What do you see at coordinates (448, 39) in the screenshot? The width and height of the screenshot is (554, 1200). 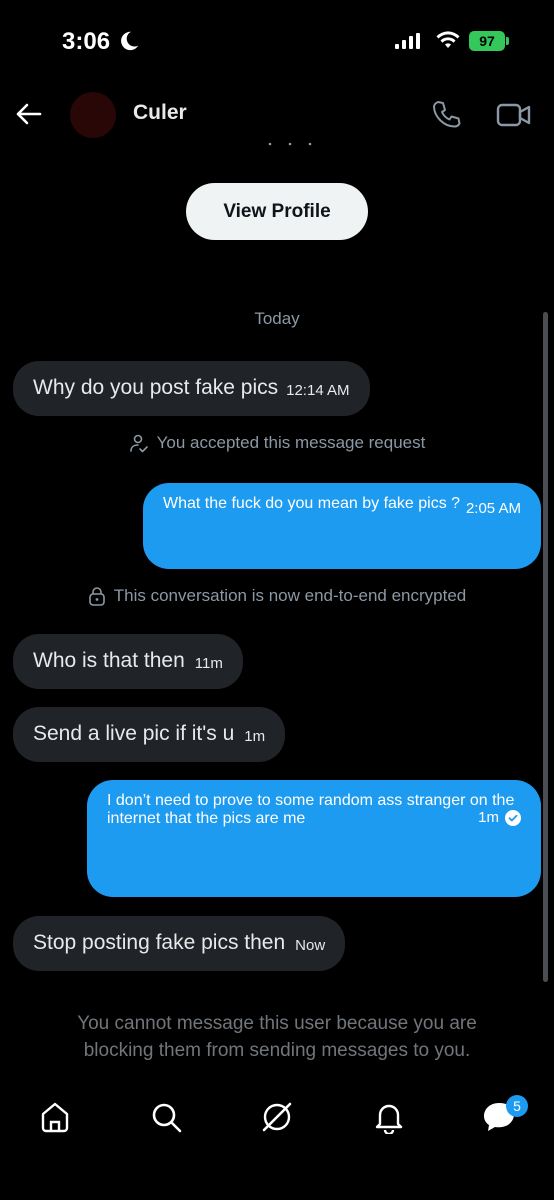 I see `wifi-icon` at bounding box center [448, 39].